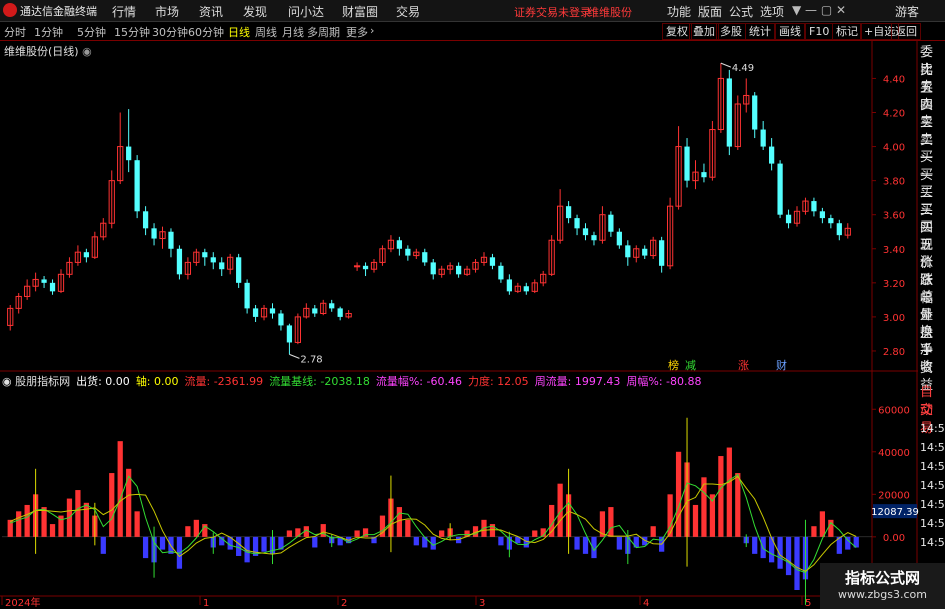 The height and width of the screenshot is (609, 945). I want to click on indicator-name: ◉ 股朋指标网, so click(36, 381).